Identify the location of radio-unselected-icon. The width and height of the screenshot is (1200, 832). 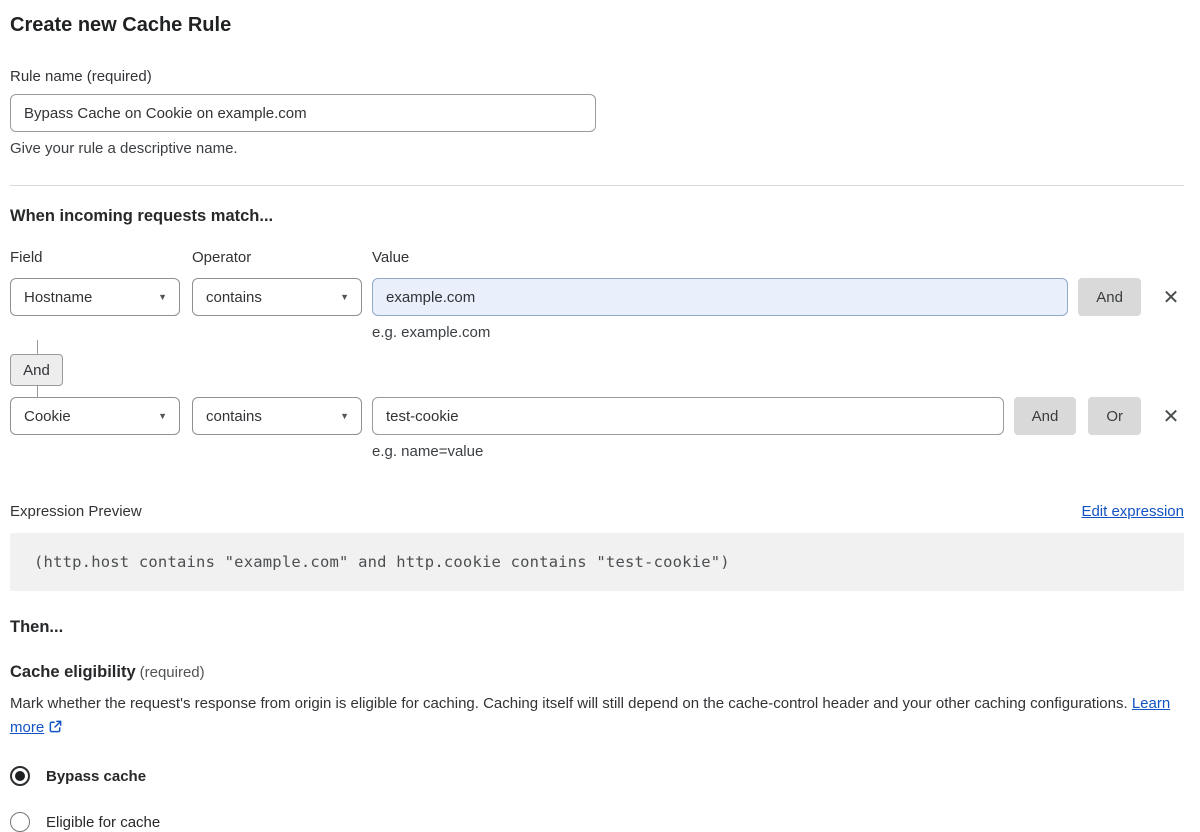
(20, 822).